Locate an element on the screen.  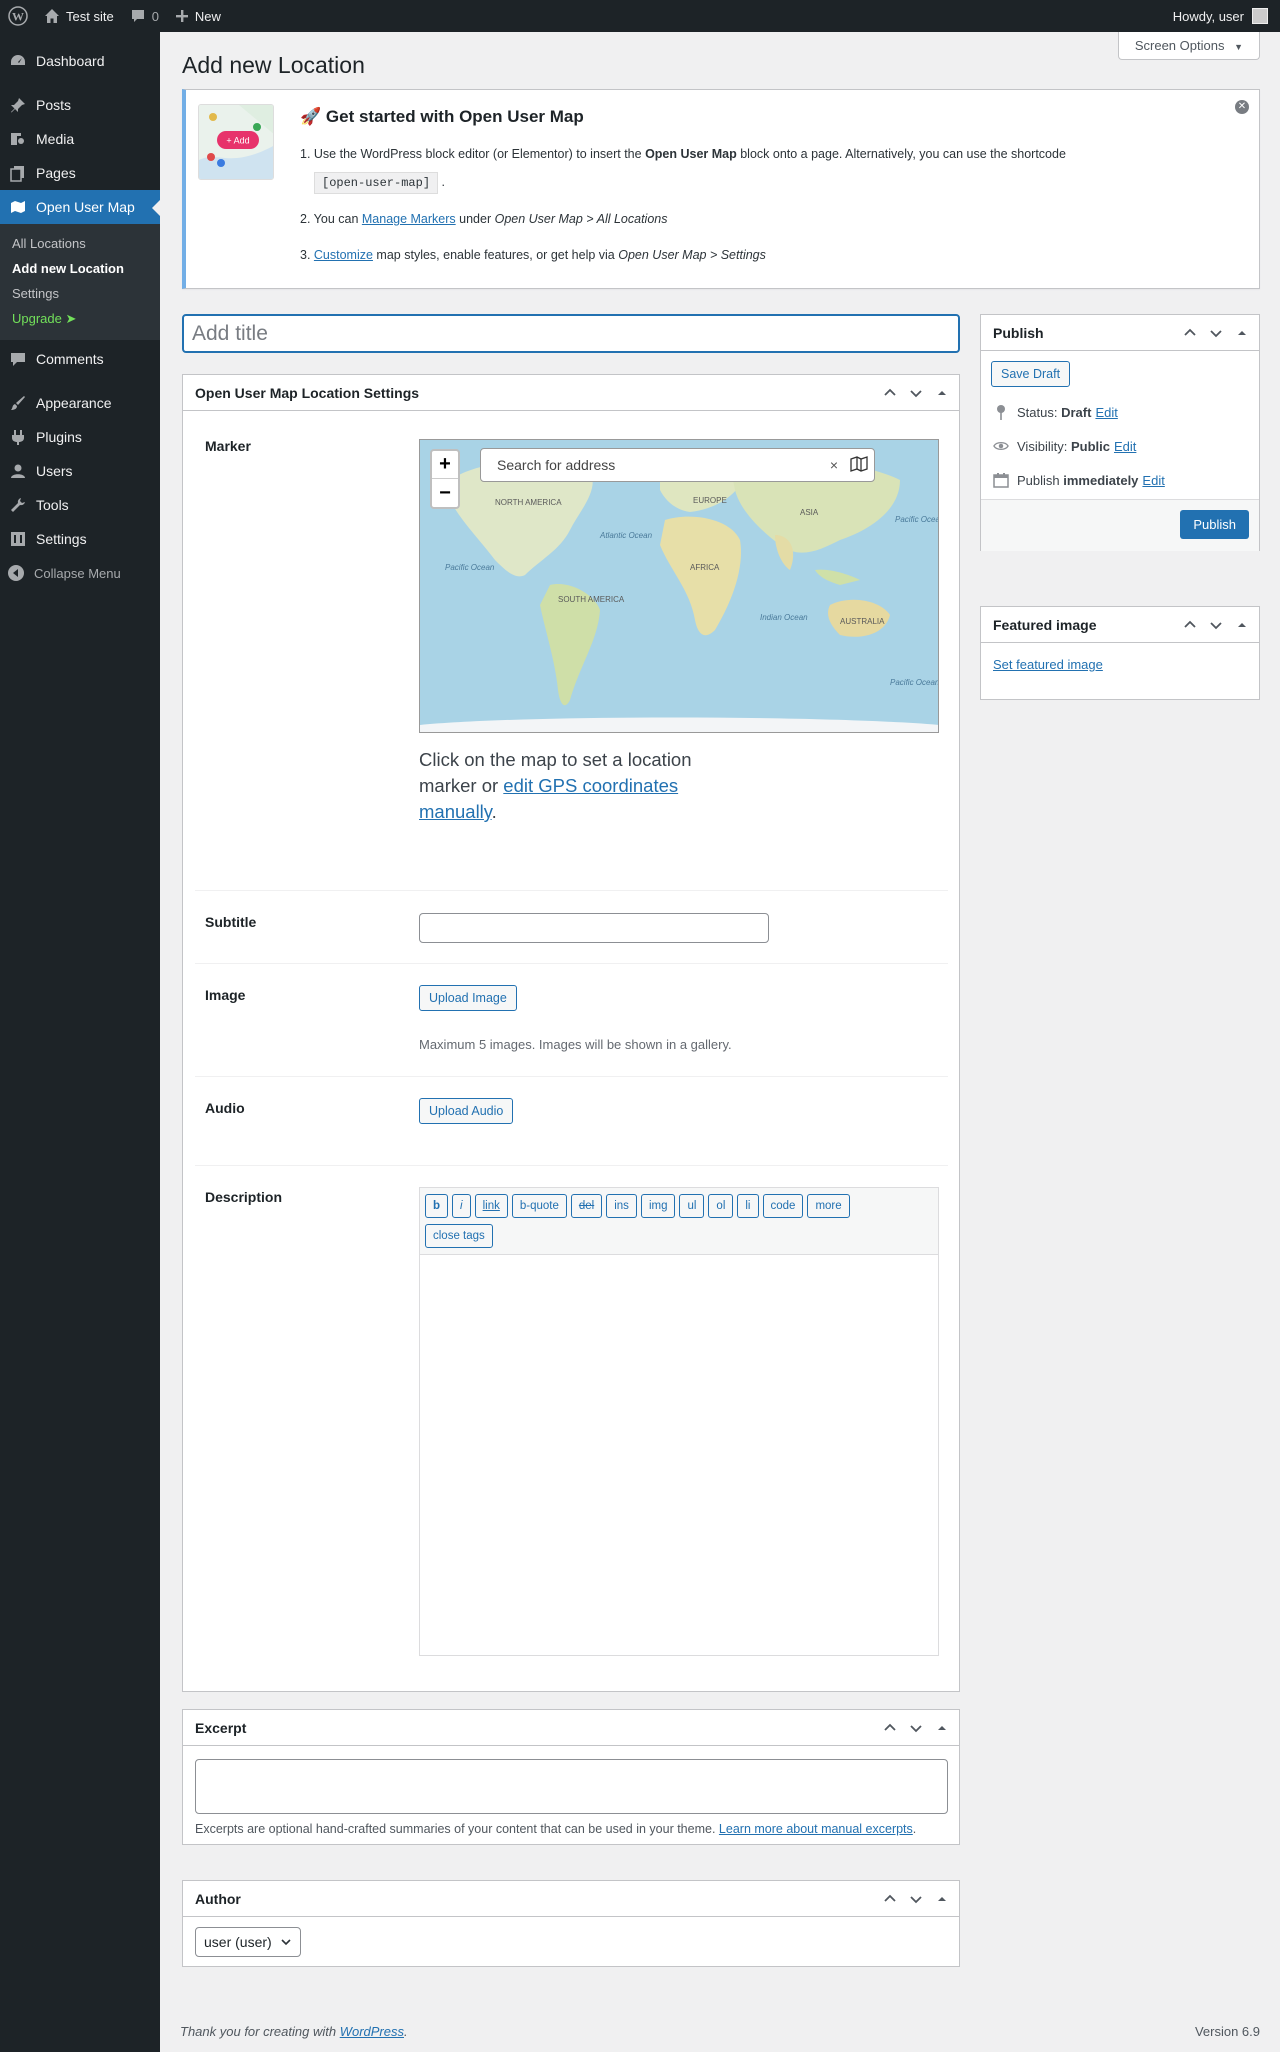
submenu-all-locations: All Locations is located at coordinates (80, 243).